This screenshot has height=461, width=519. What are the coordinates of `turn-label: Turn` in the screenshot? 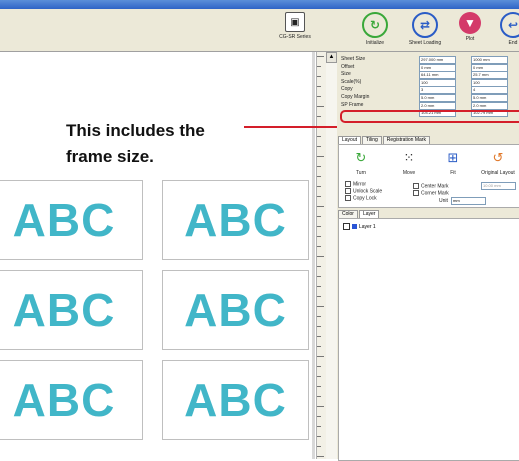 It's located at (361, 173).